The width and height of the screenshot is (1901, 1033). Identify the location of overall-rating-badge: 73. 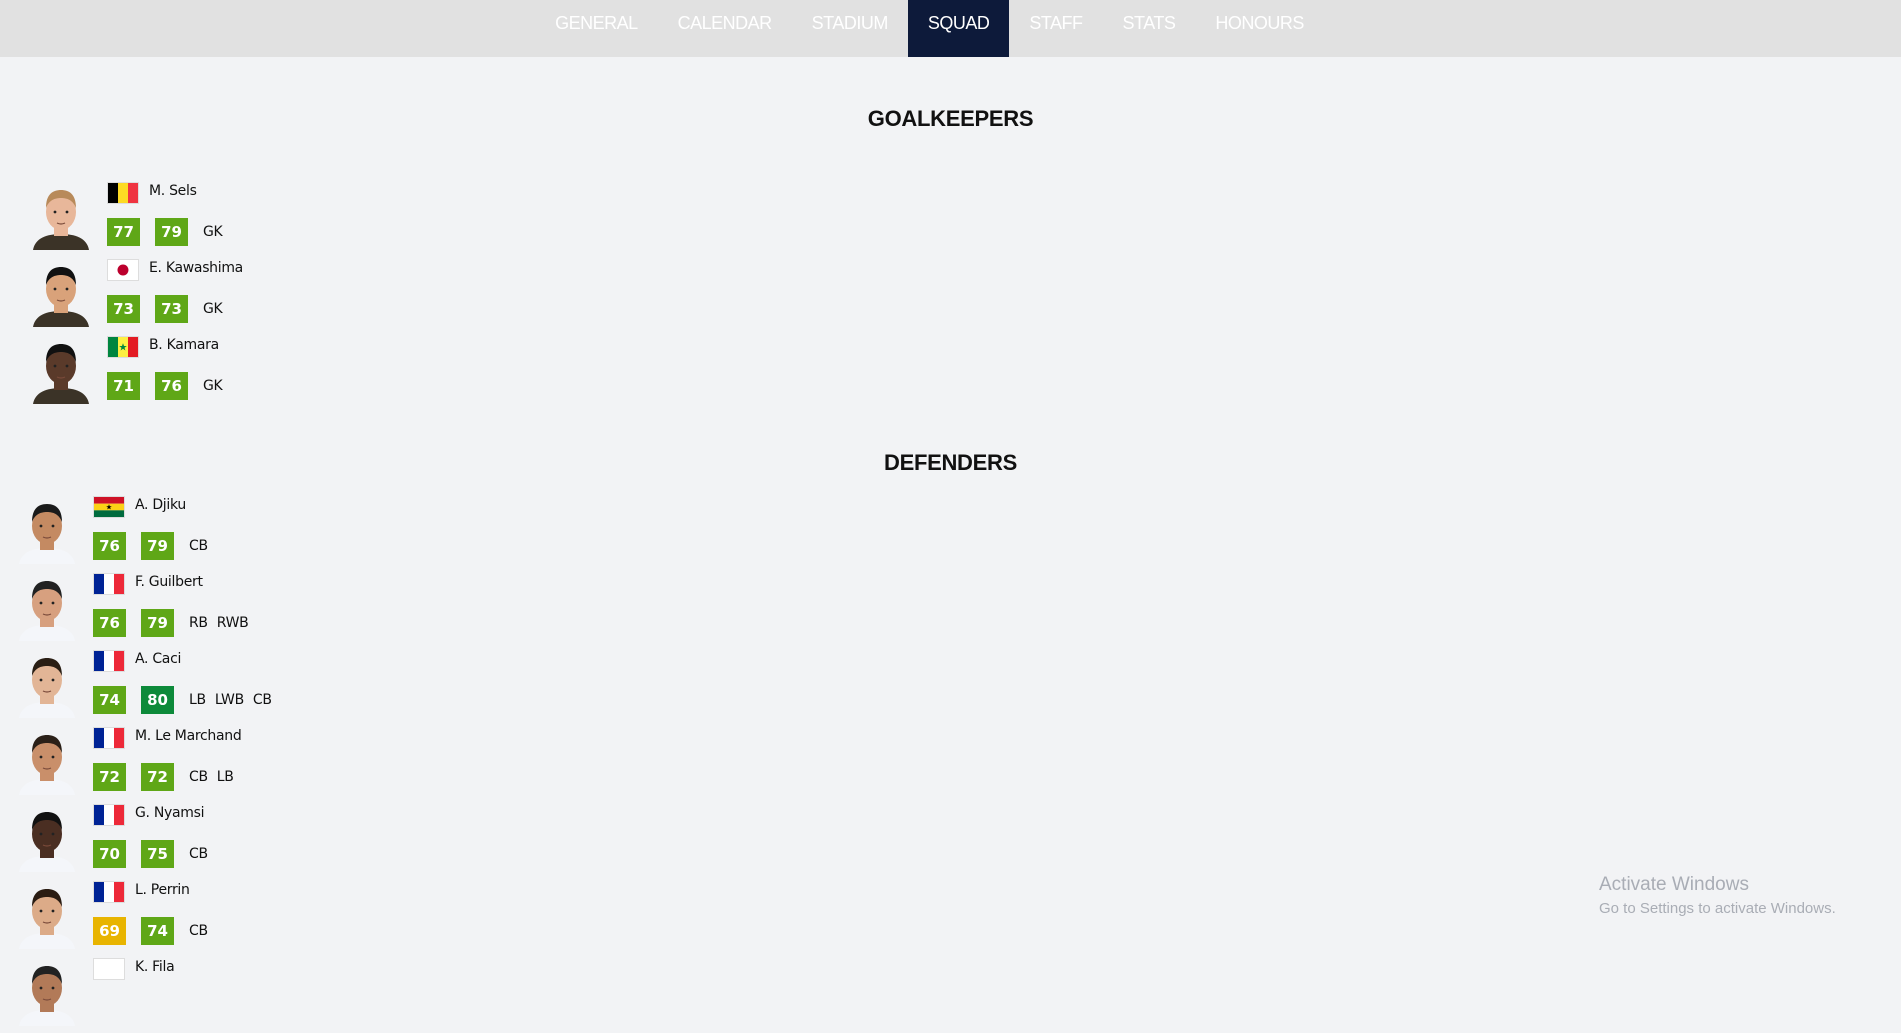
(123, 309).